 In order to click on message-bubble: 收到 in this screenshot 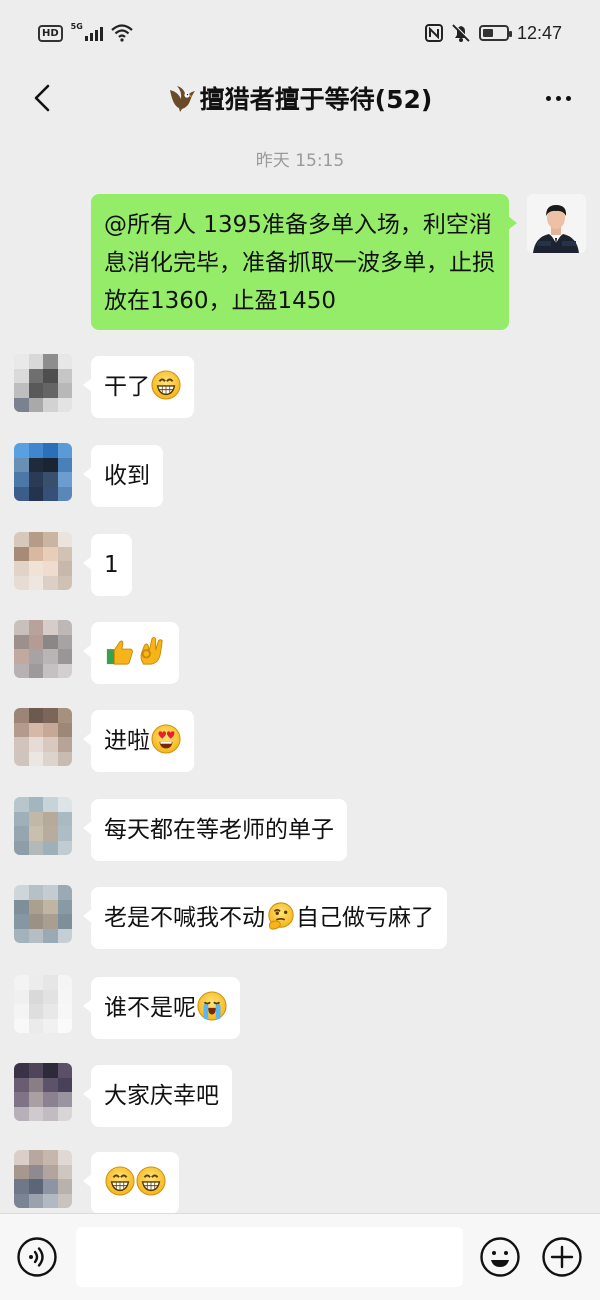, I will do `click(123, 476)`.